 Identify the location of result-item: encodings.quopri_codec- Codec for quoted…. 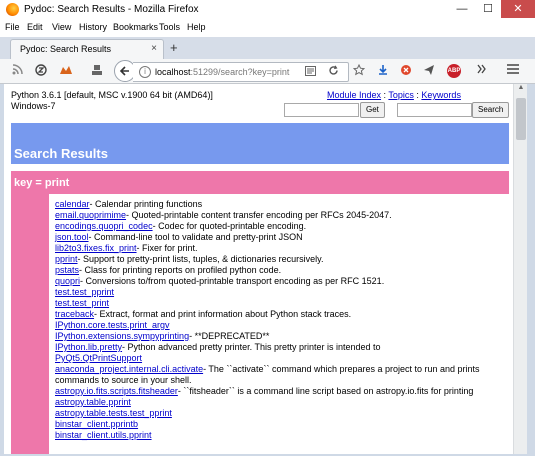
(281, 226).